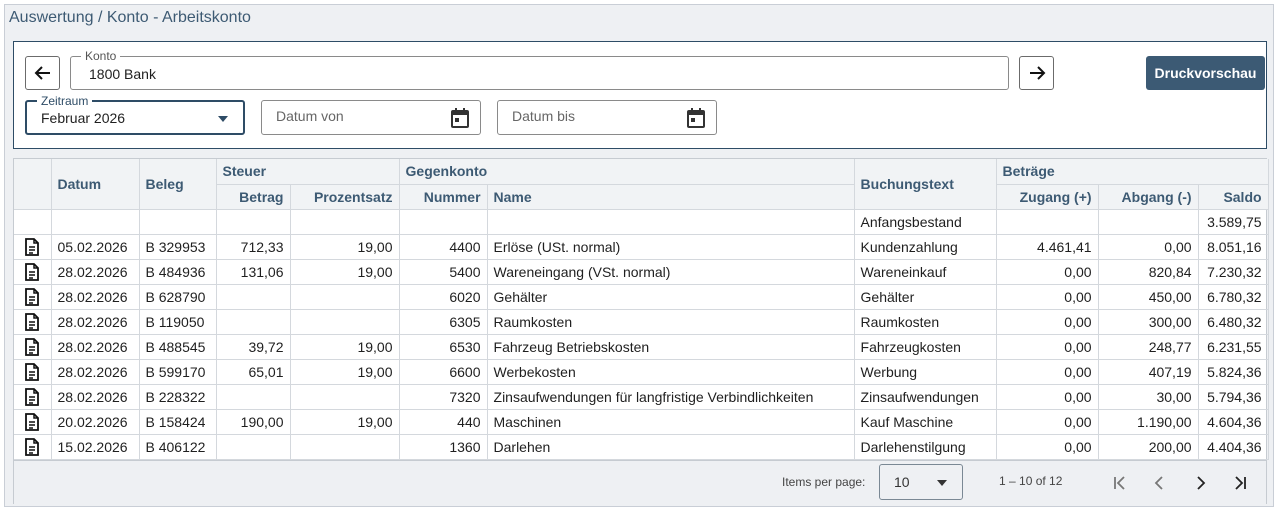  What do you see at coordinates (95, 247) in the screenshot?
I see `cell-datum: 05.02.2026` at bounding box center [95, 247].